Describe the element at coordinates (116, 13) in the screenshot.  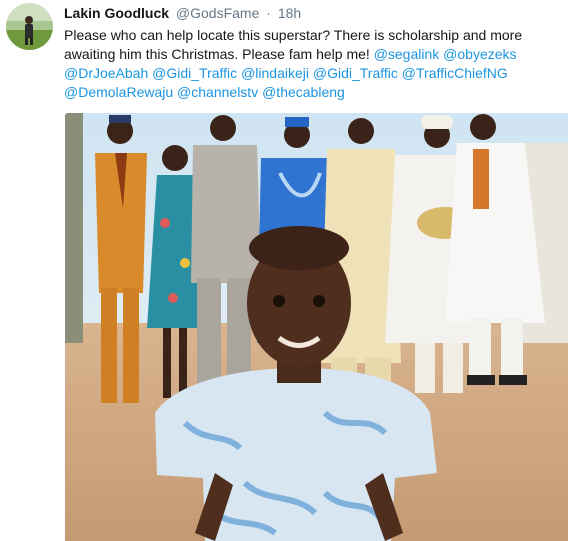
I see `author-name: Lakin Goodluck` at that location.